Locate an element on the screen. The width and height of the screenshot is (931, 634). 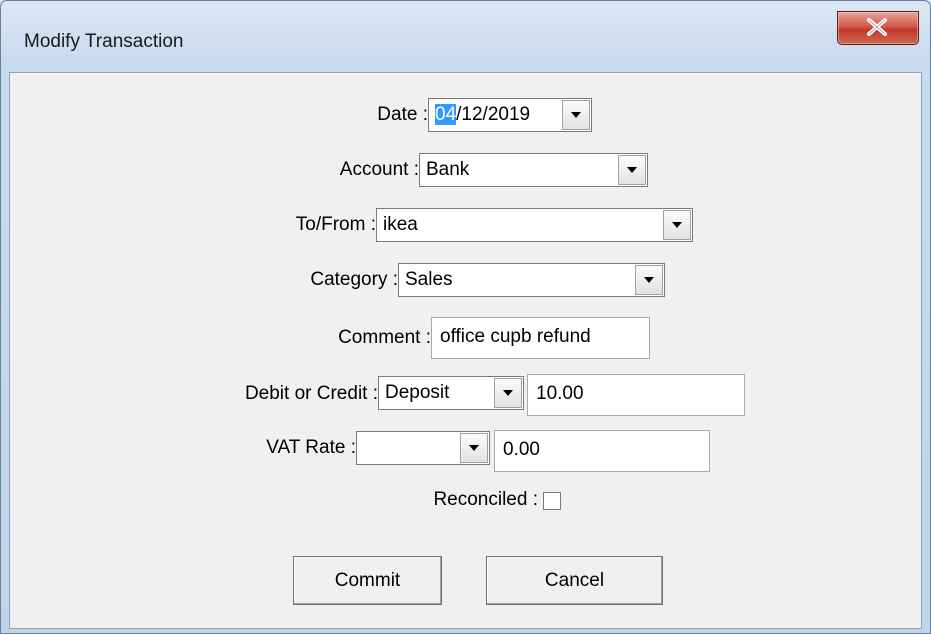
debit-credit-type-select: Deposit is located at coordinates (451, 393).